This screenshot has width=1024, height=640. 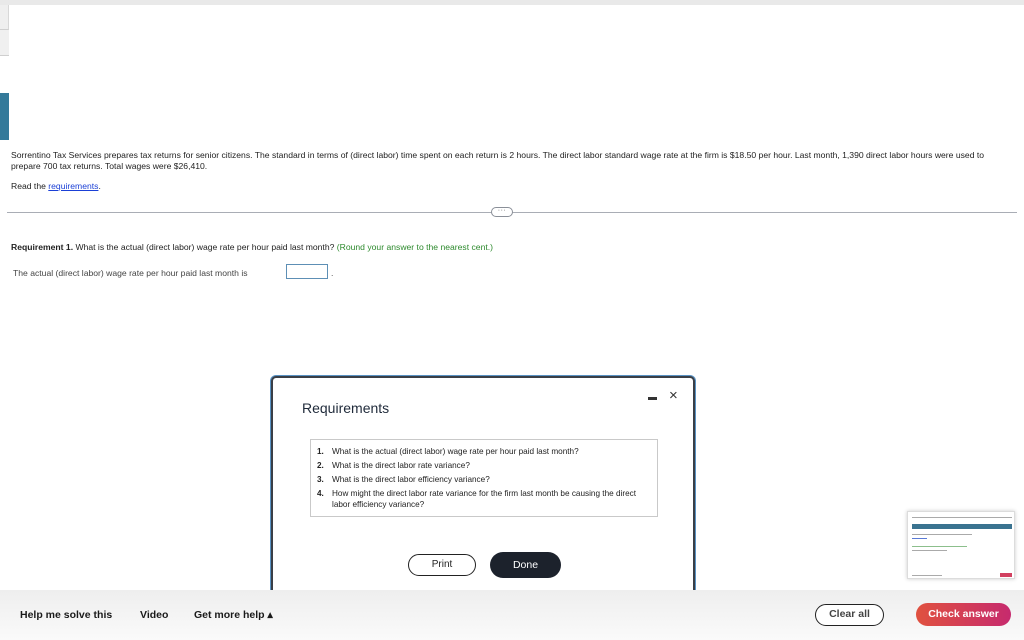 What do you see at coordinates (332, 273) in the screenshot?
I see `answer-suffix: .` at bounding box center [332, 273].